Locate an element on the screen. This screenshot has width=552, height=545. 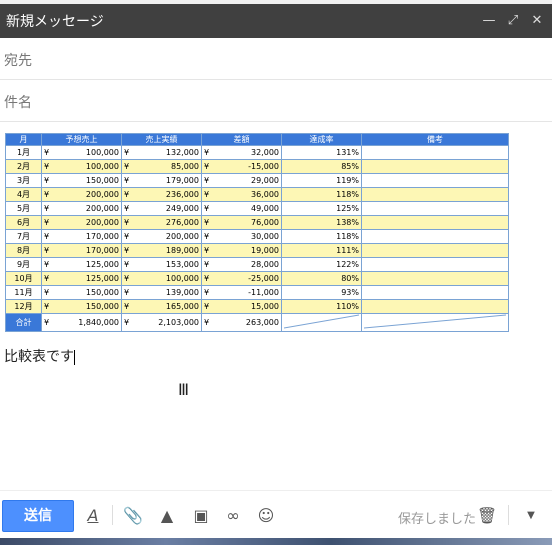
diff-cell: ¥49,000 is located at coordinates (241, 208).